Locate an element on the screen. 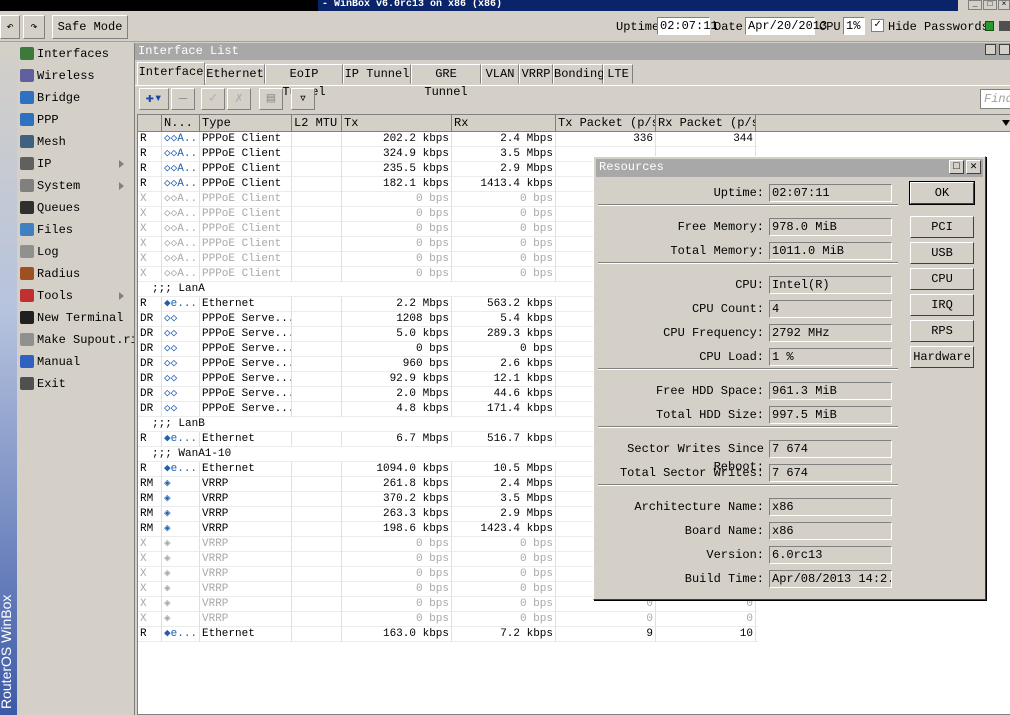 The width and height of the screenshot is (1010, 715). cpu-button: CPU is located at coordinates (942, 279).